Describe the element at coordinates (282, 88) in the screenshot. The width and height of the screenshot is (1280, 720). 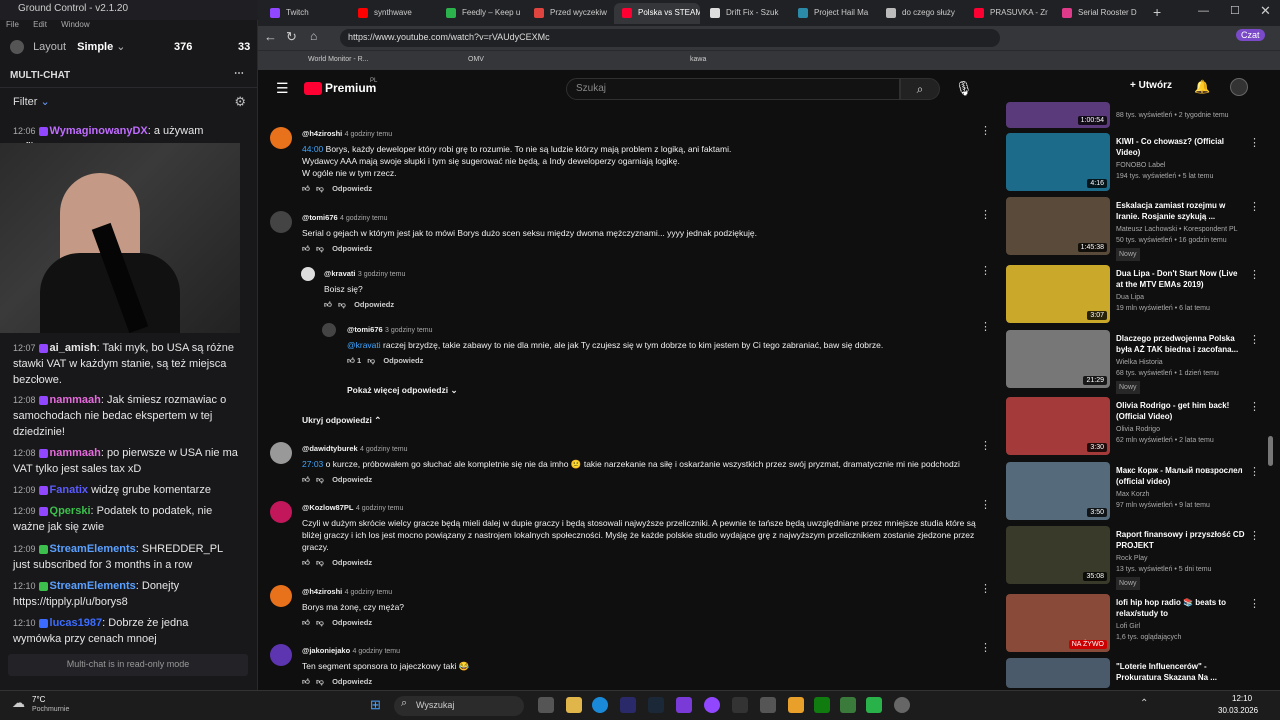
I see `menu-icon: ☰` at that location.